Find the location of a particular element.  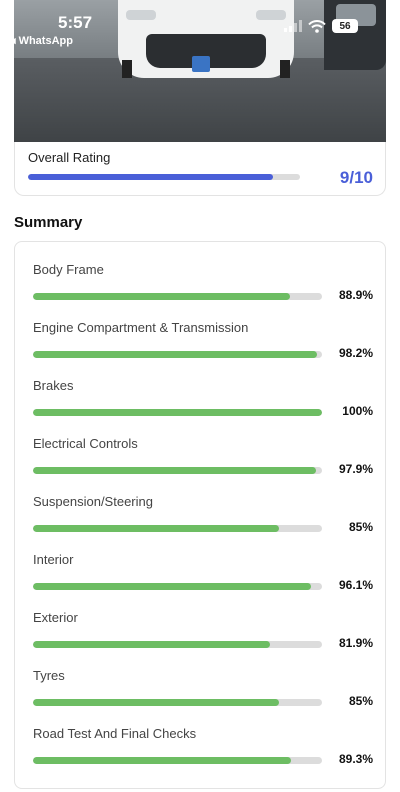

overall-rating-value: 9/10 is located at coordinates (356, 177).